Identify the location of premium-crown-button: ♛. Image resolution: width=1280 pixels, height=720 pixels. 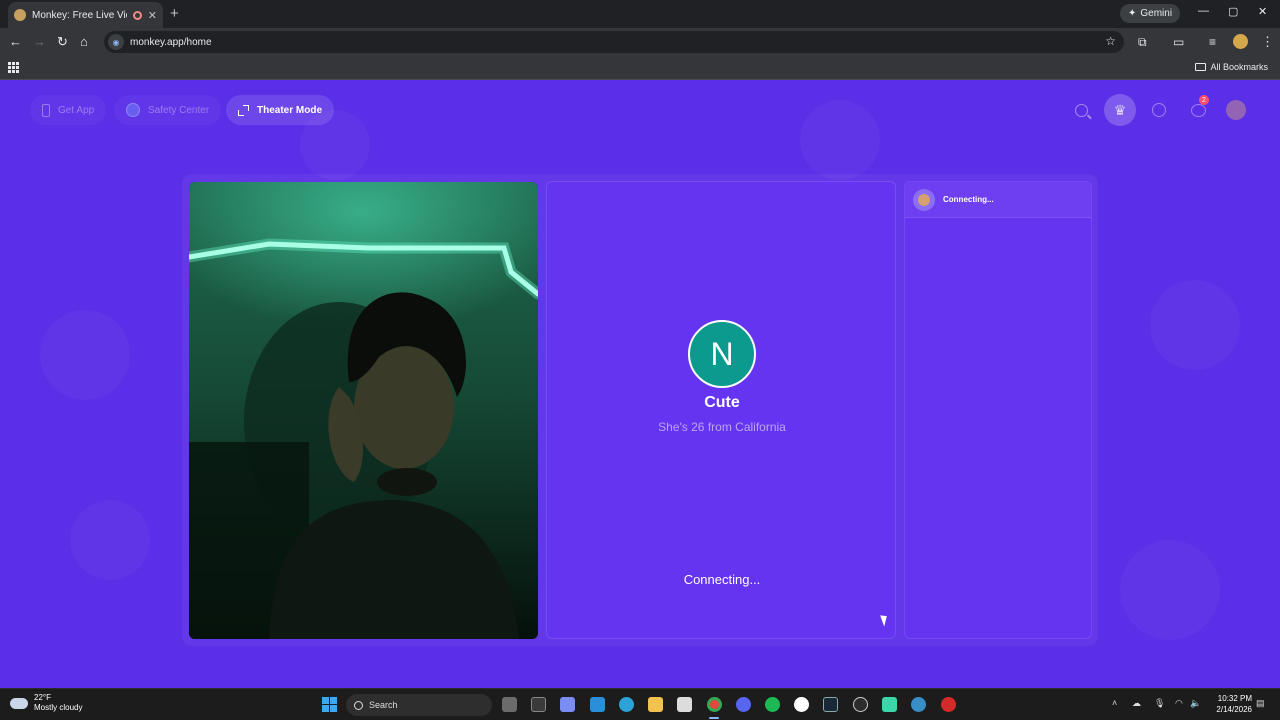
(1120, 110).